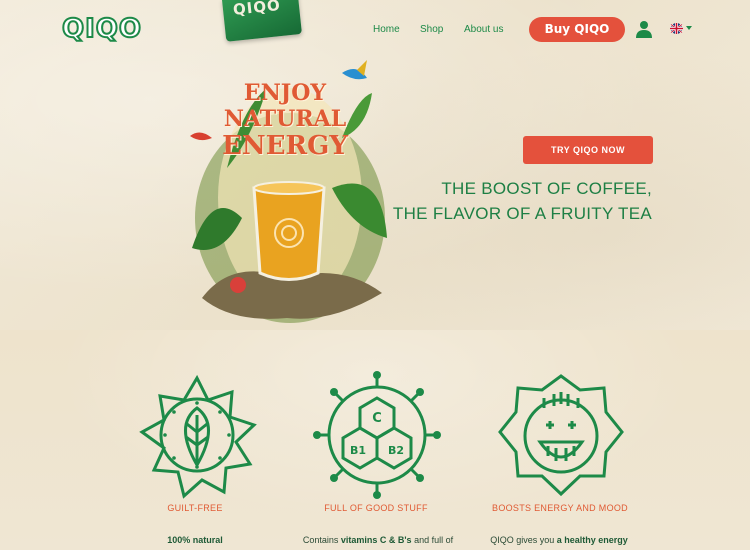 Image resolution: width=750 pixels, height=550 pixels. I want to click on hero-title-line3: ENERGY, so click(285, 146).